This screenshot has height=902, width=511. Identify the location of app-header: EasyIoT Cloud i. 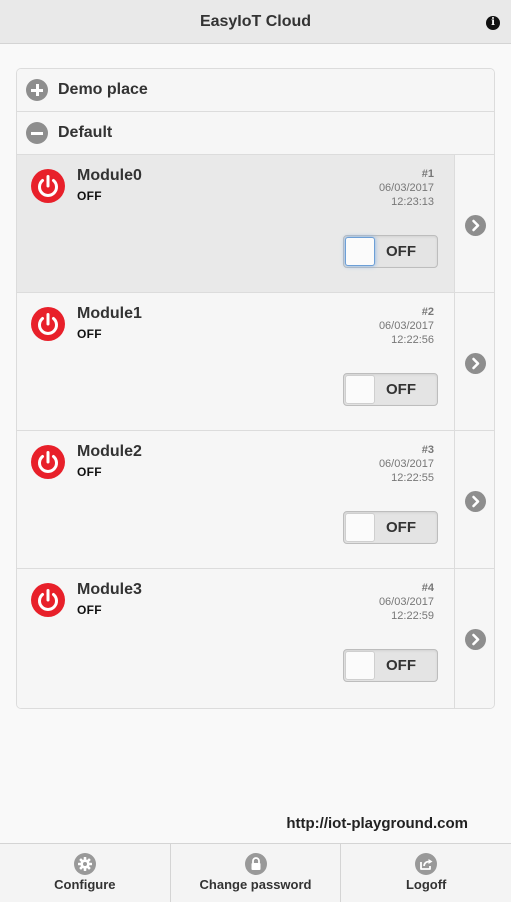
(255, 22).